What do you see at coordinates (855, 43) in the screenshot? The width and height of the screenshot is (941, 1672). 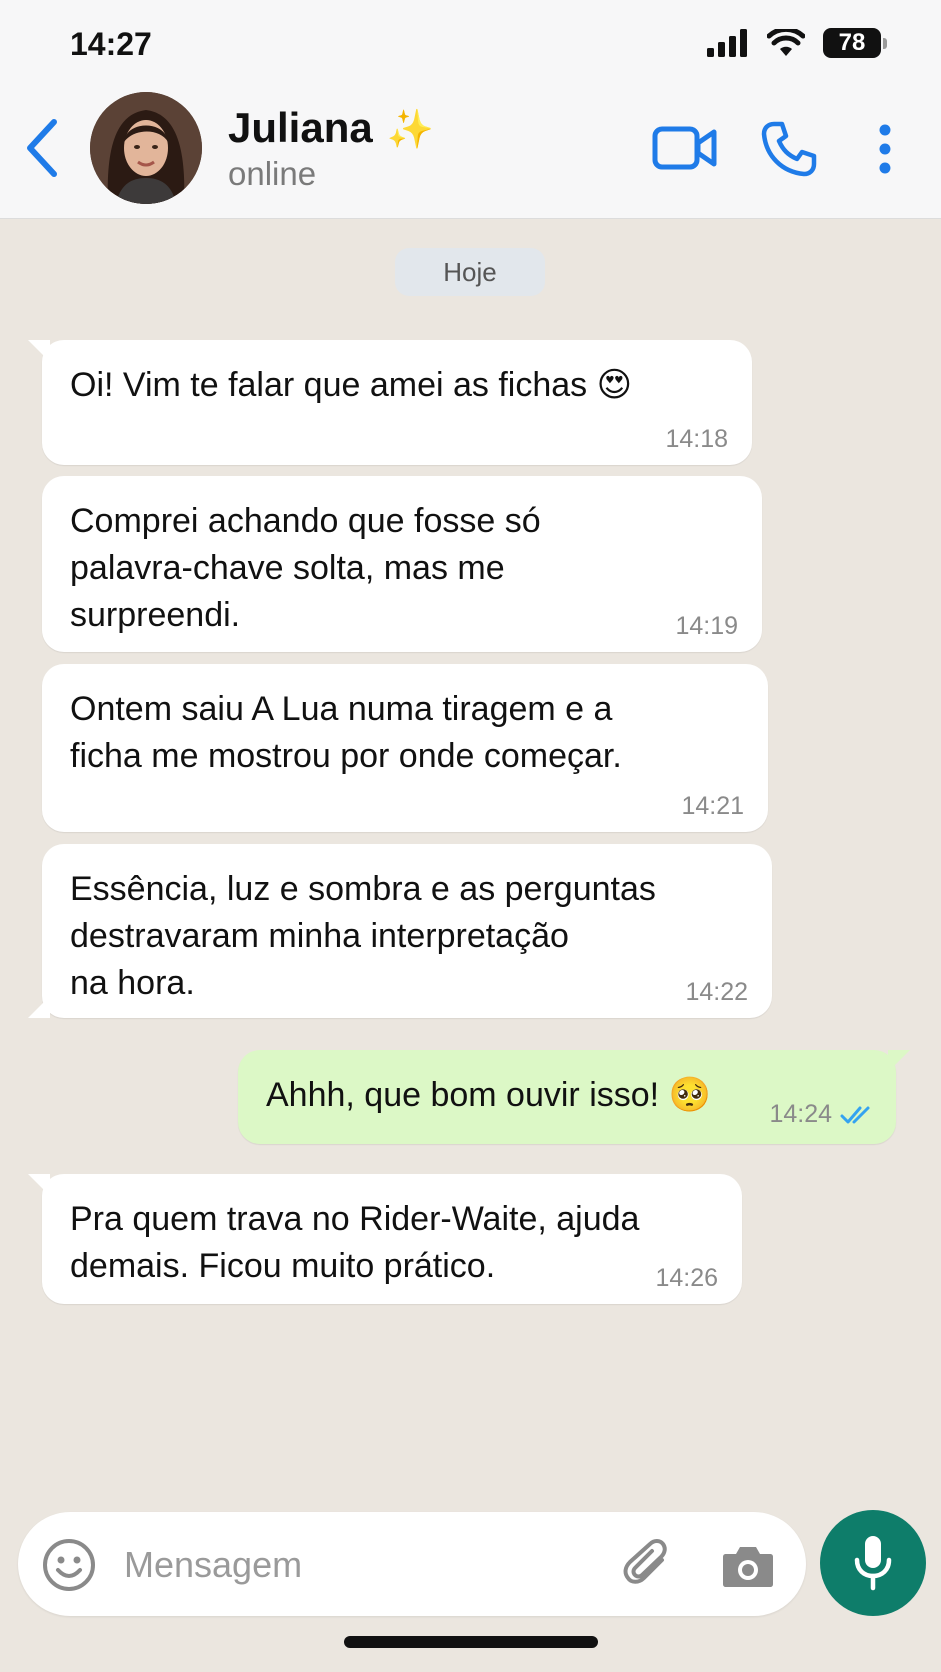 I see `battery-indicator: 78` at bounding box center [855, 43].